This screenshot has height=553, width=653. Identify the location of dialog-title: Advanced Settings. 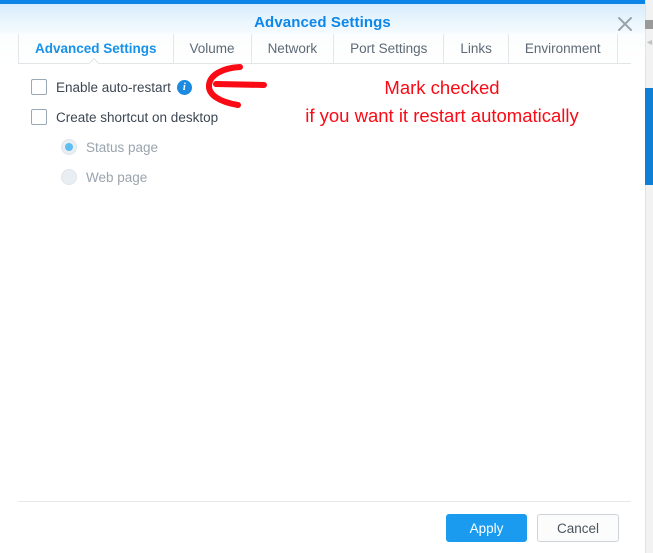
(322, 22).